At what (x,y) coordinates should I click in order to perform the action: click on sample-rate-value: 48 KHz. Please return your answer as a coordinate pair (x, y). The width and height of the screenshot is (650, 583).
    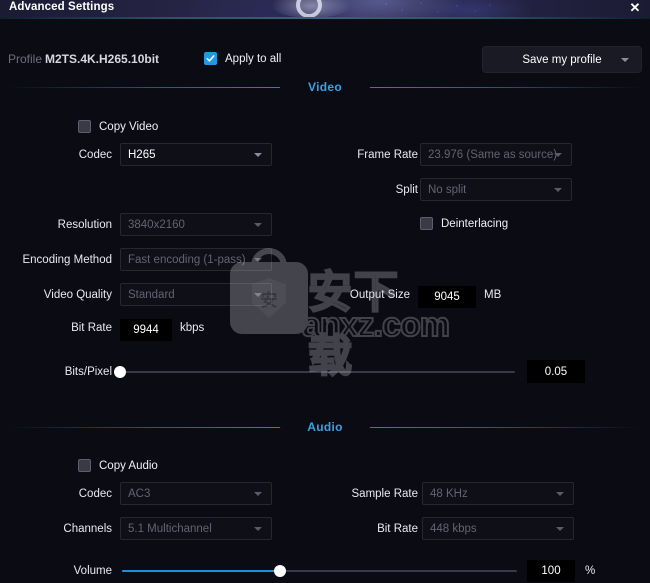
    Looking at the image, I should click on (449, 493).